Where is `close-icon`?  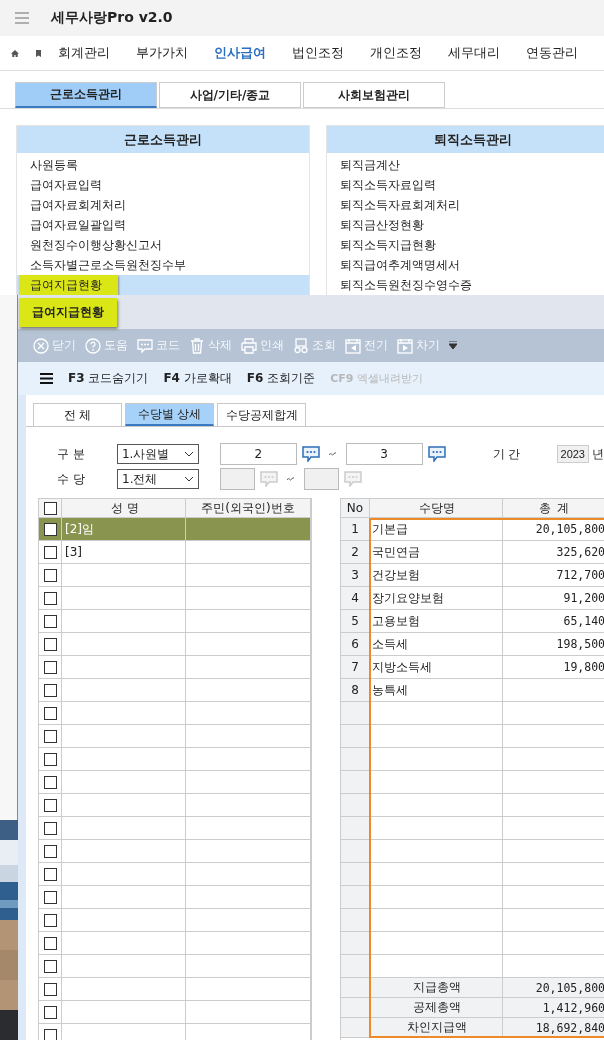
close-icon is located at coordinates (41, 345).